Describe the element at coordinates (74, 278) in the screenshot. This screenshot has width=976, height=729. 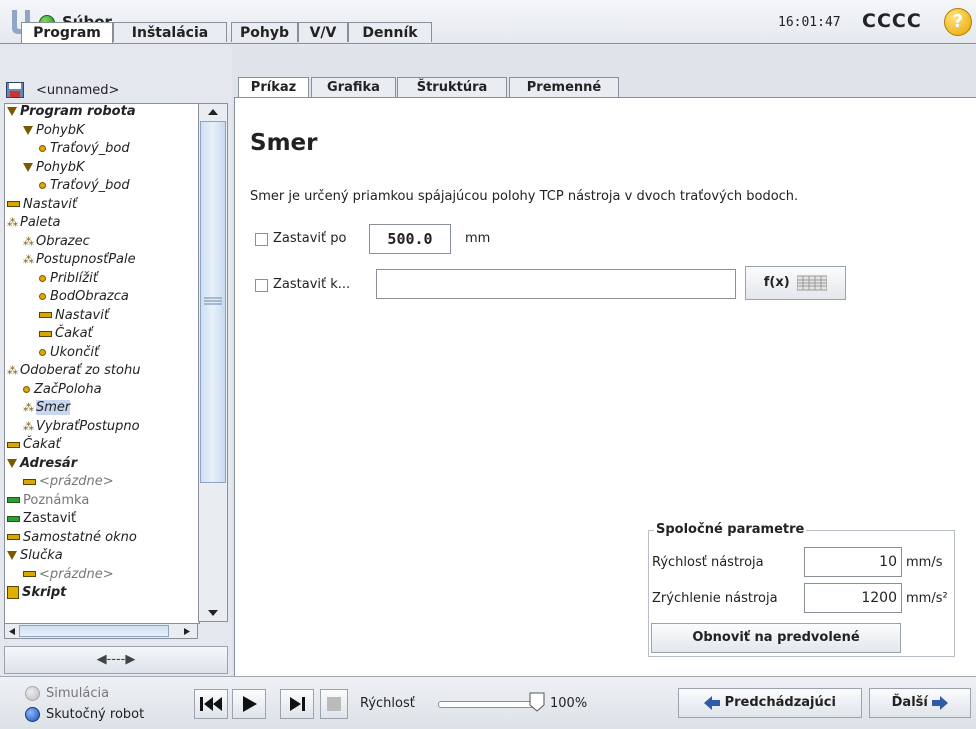
I see `tree-node-label: Priblížiť` at that location.